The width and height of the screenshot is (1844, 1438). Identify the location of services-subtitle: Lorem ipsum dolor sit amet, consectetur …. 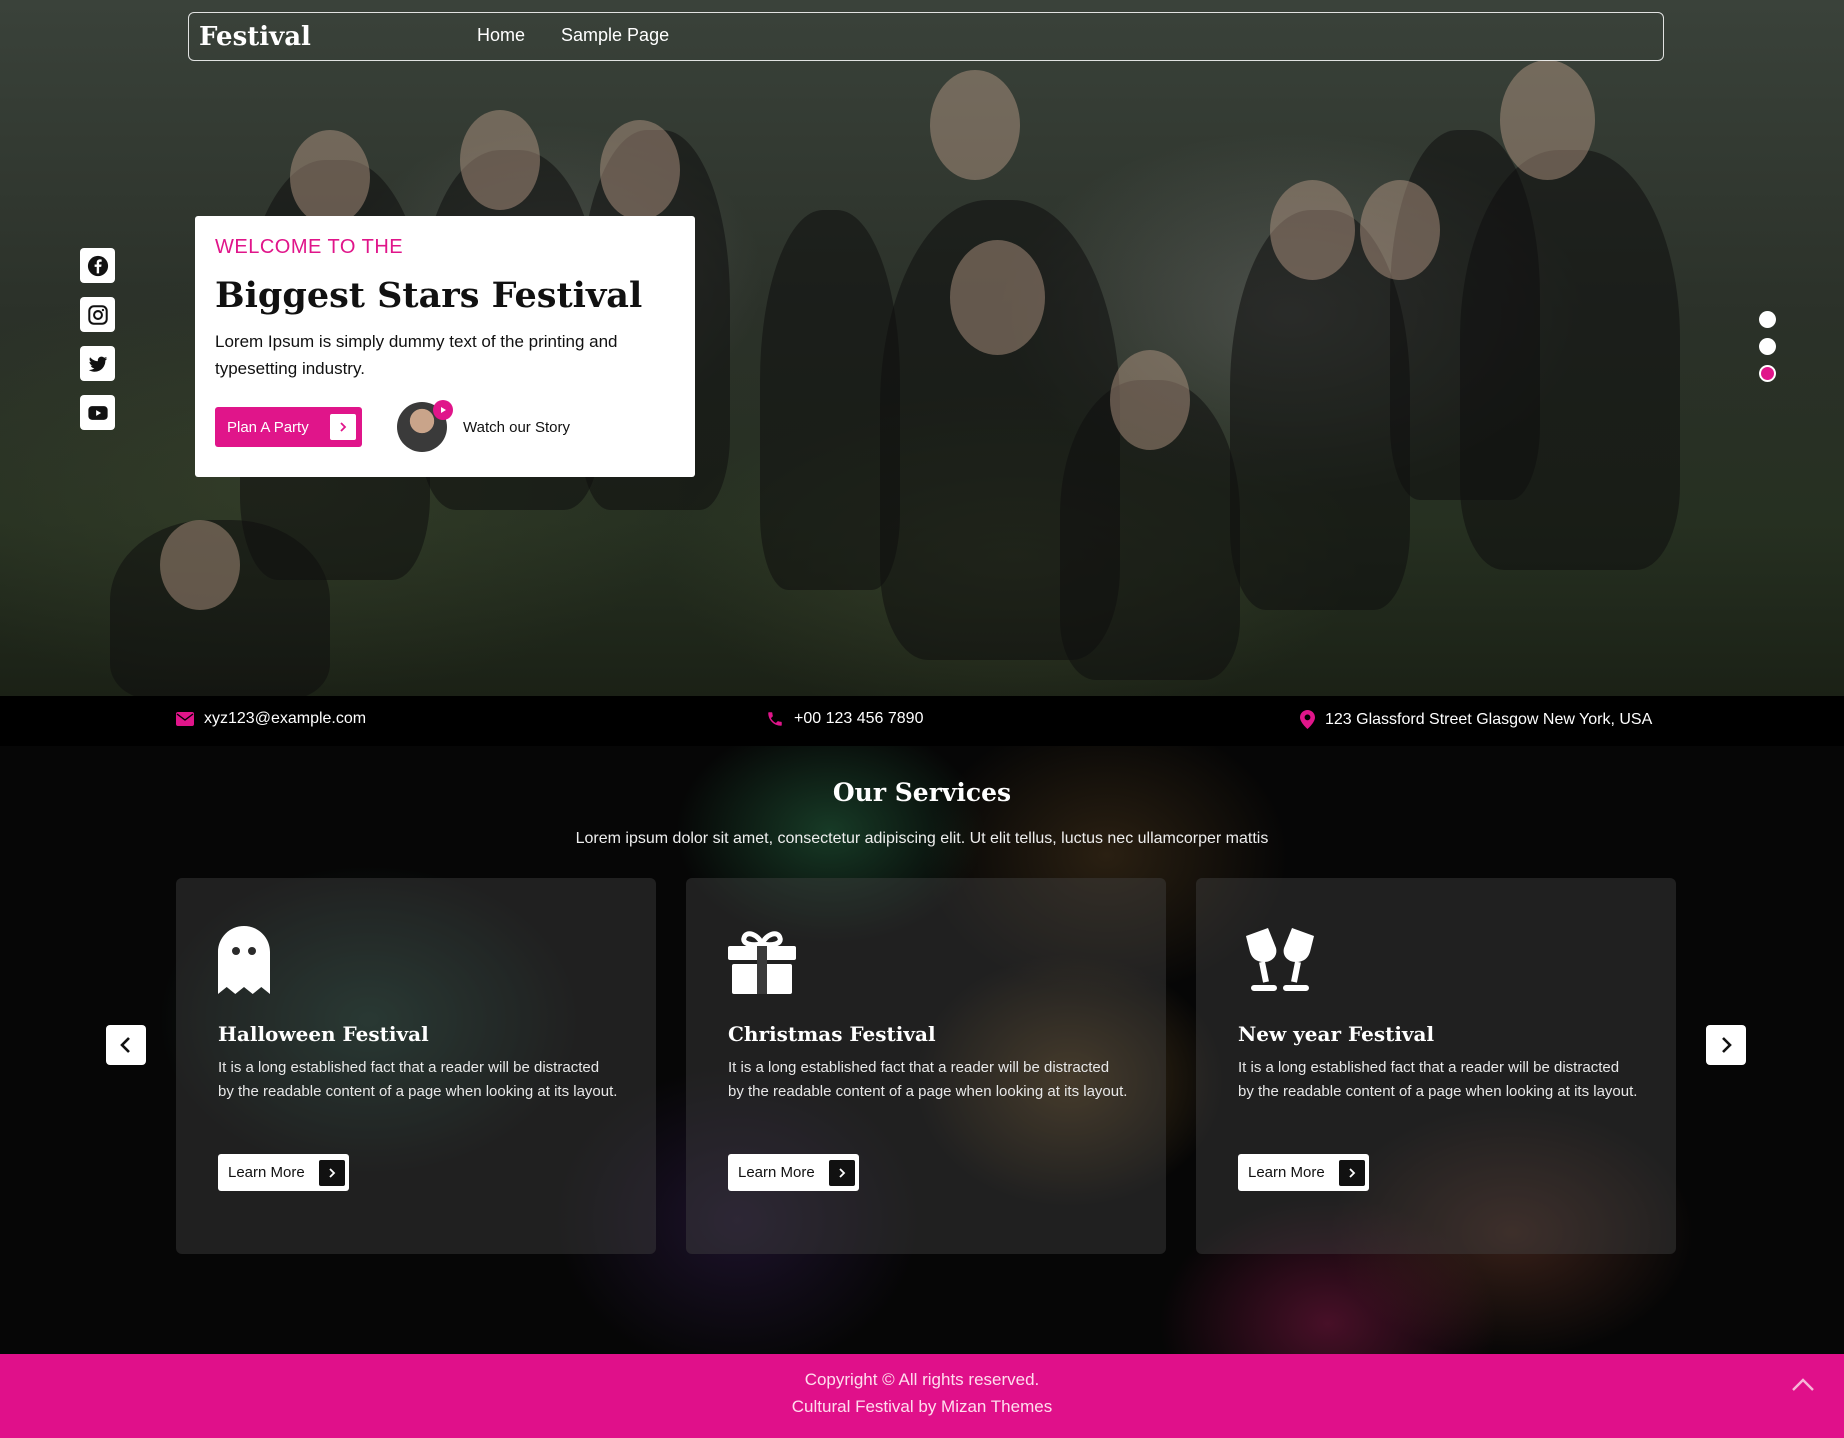
(922, 838).